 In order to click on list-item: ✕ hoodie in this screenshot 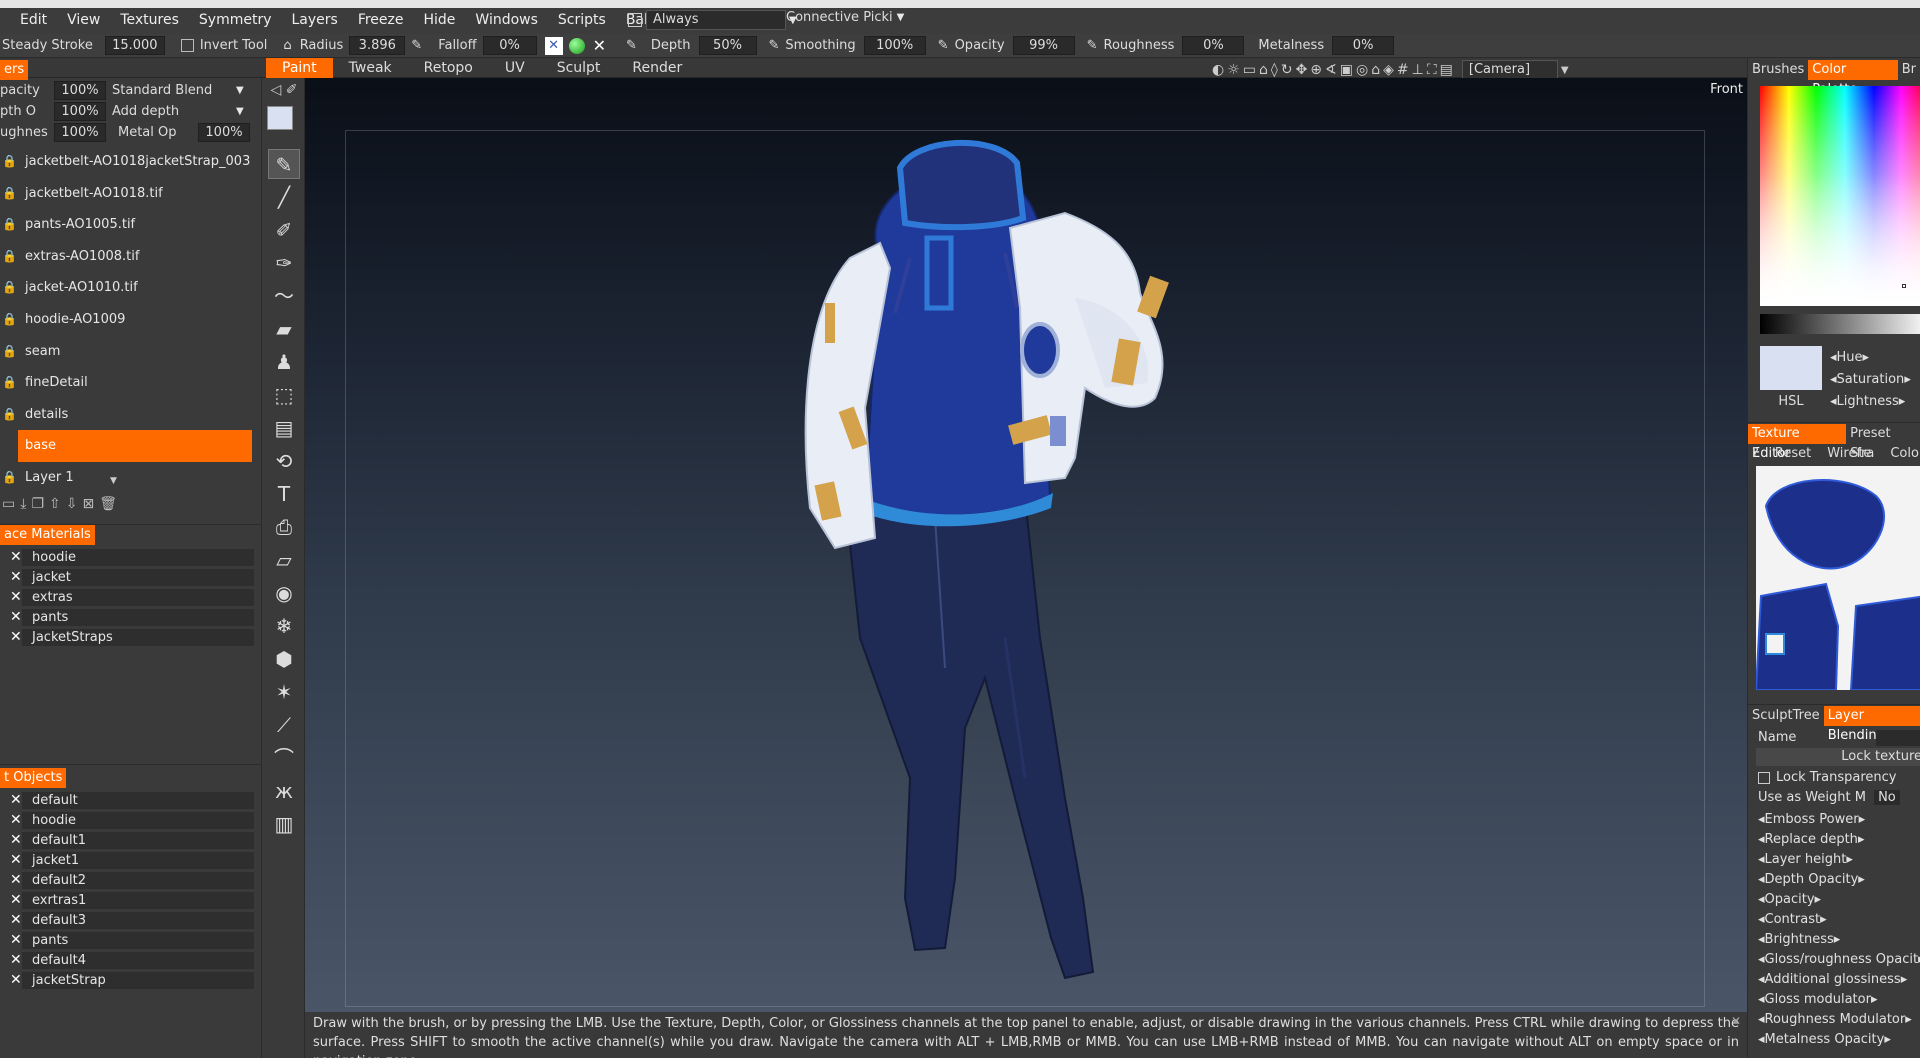, I will do `click(131, 820)`.